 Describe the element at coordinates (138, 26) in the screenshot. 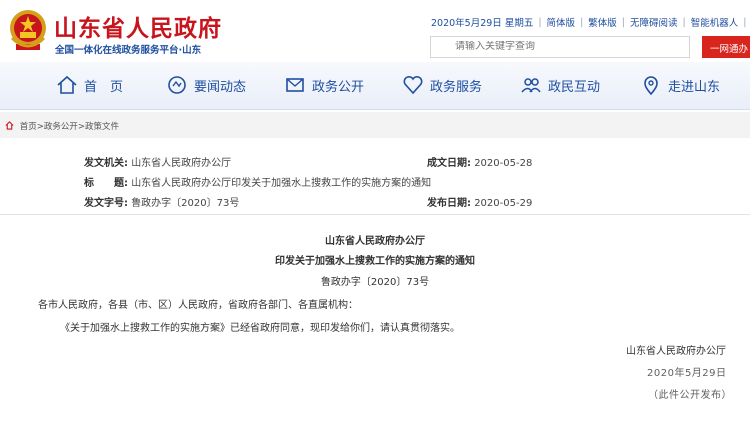

I see `site-title: 山东省人民政府` at that location.